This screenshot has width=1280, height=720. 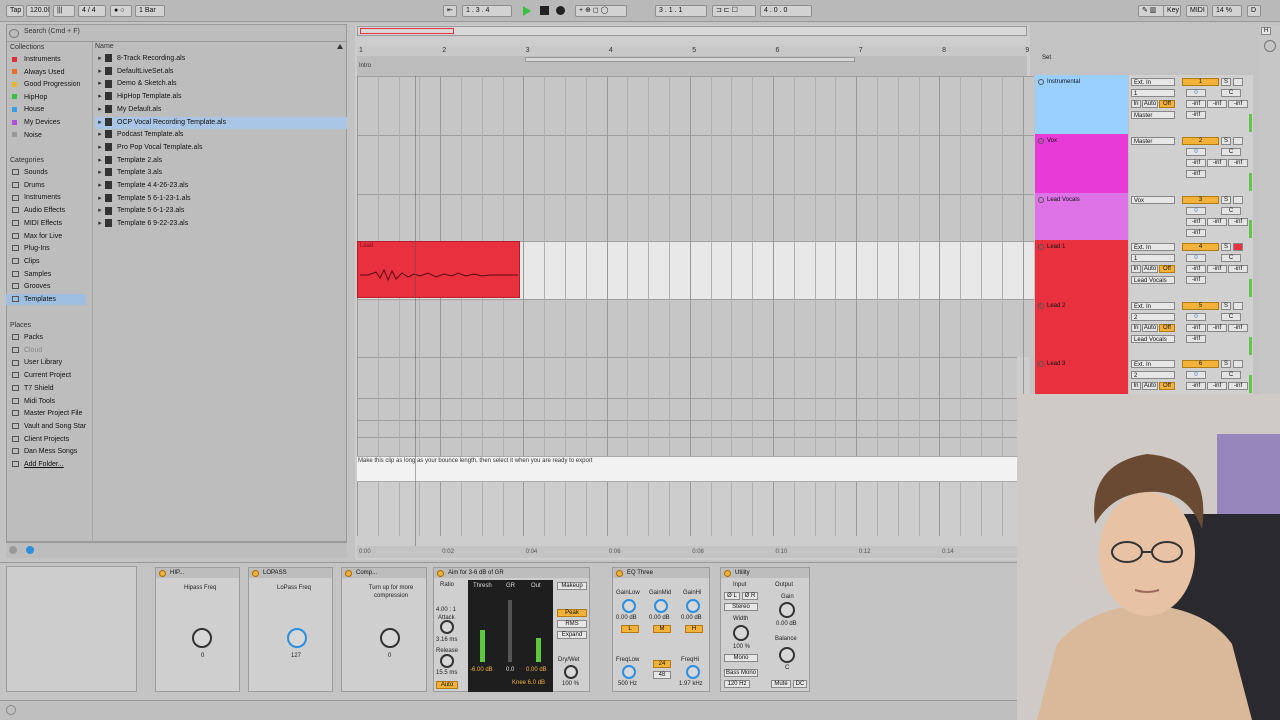 What do you see at coordinates (92, 11) in the screenshot?
I see `time-signature-field: 4 / 4` at bounding box center [92, 11].